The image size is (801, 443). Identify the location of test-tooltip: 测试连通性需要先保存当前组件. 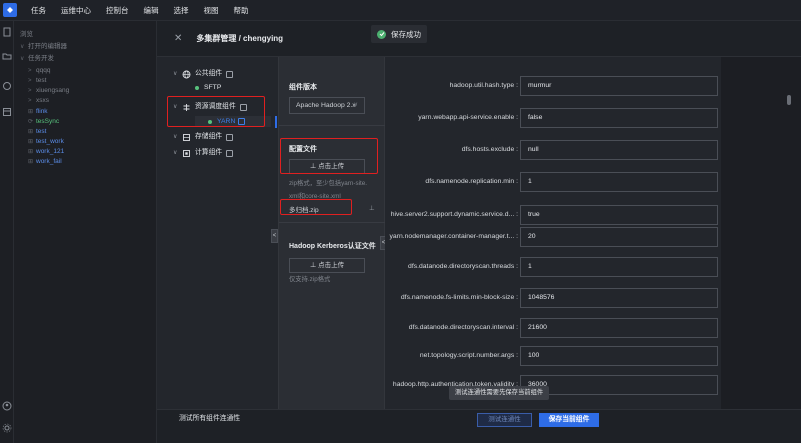
(499, 393).